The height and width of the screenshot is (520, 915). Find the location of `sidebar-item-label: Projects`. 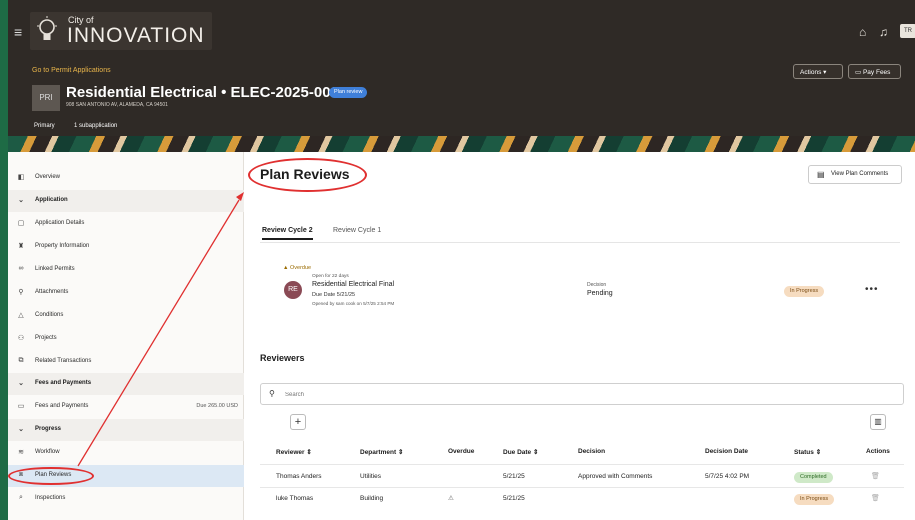

sidebar-item-label: Projects is located at coordinates (46, 338).